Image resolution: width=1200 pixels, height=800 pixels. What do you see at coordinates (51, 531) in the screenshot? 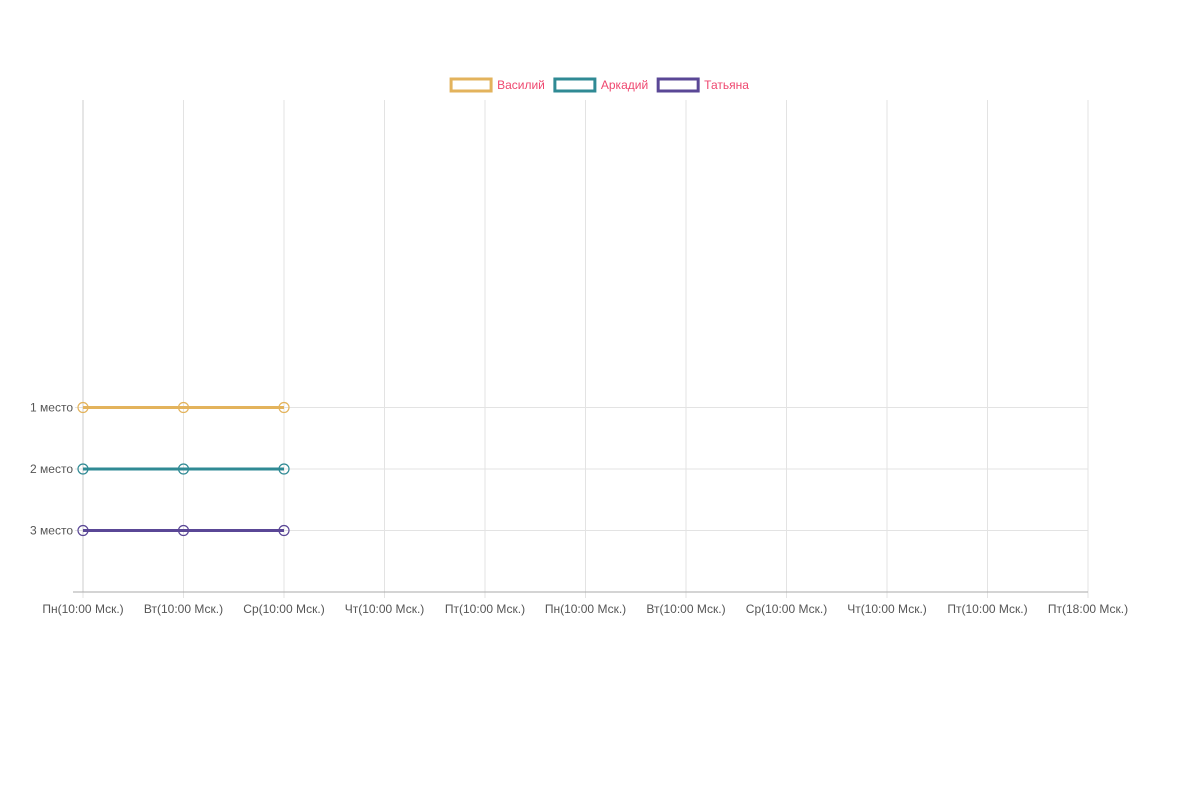
I see `y-tick-label: 3 место` at bounding box center [51, 531].